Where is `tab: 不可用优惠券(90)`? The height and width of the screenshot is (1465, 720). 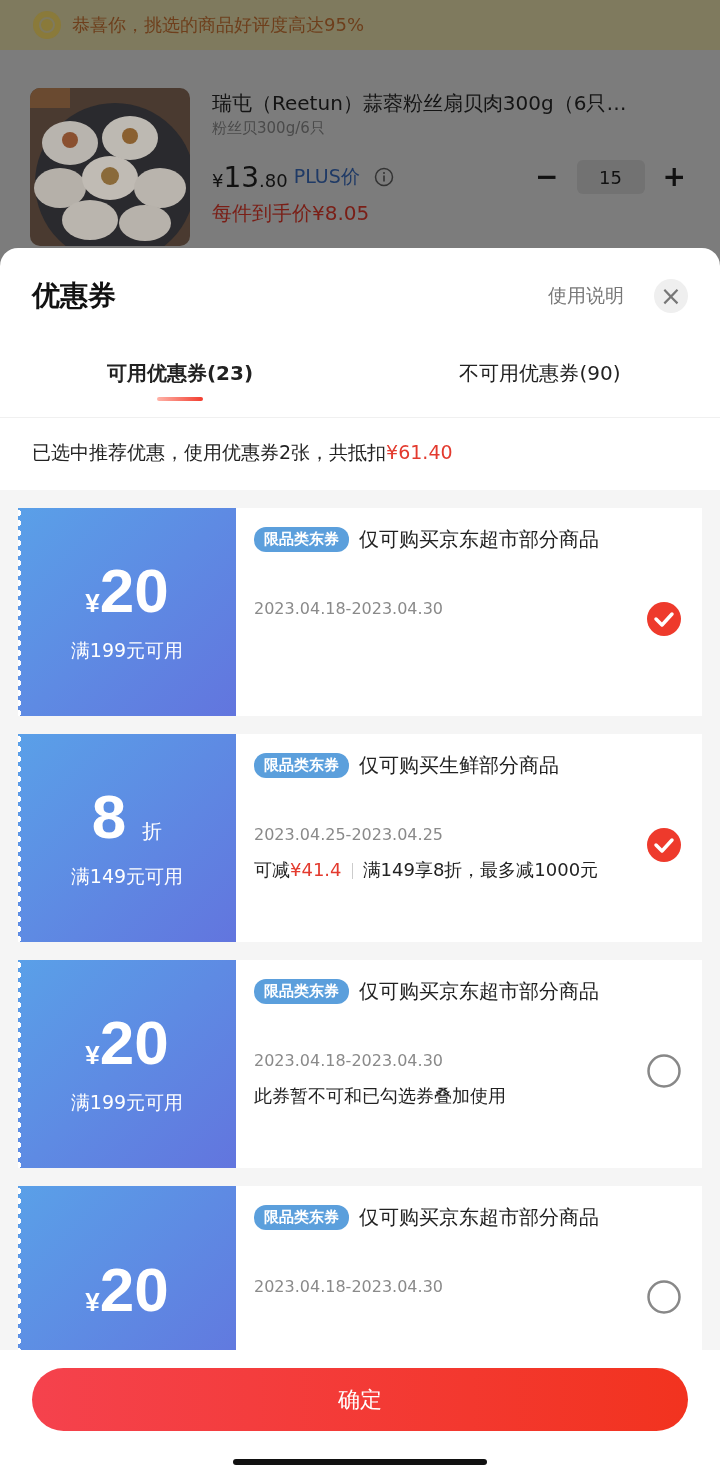
tab: 不可用优惠券(90) is located at coordinates (540, 388).